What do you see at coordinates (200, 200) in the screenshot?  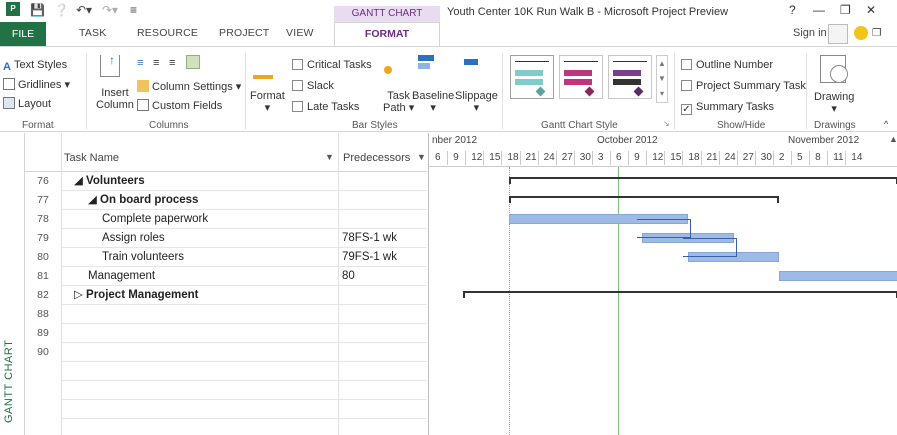 I see `task-name-cell: ◢ On board process` at bounding box center [200, 200].